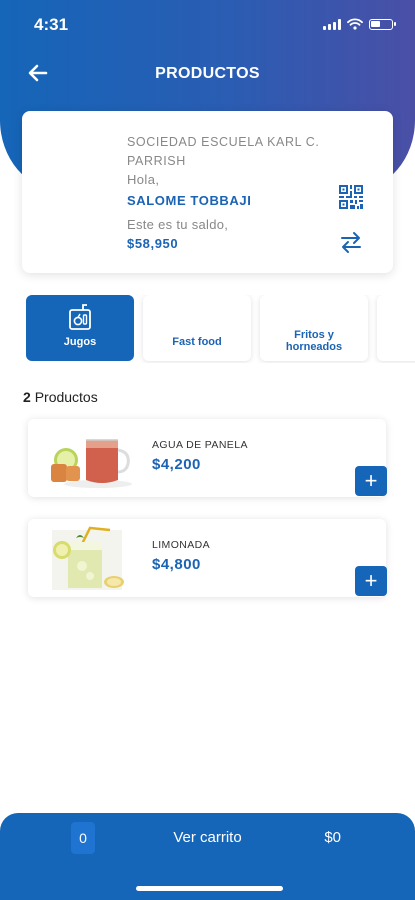 This screenshot has height=900, width=415. Describe the element at coordinates (27, 397) in the screenshot. I see `products-count-number: 2` at that location.